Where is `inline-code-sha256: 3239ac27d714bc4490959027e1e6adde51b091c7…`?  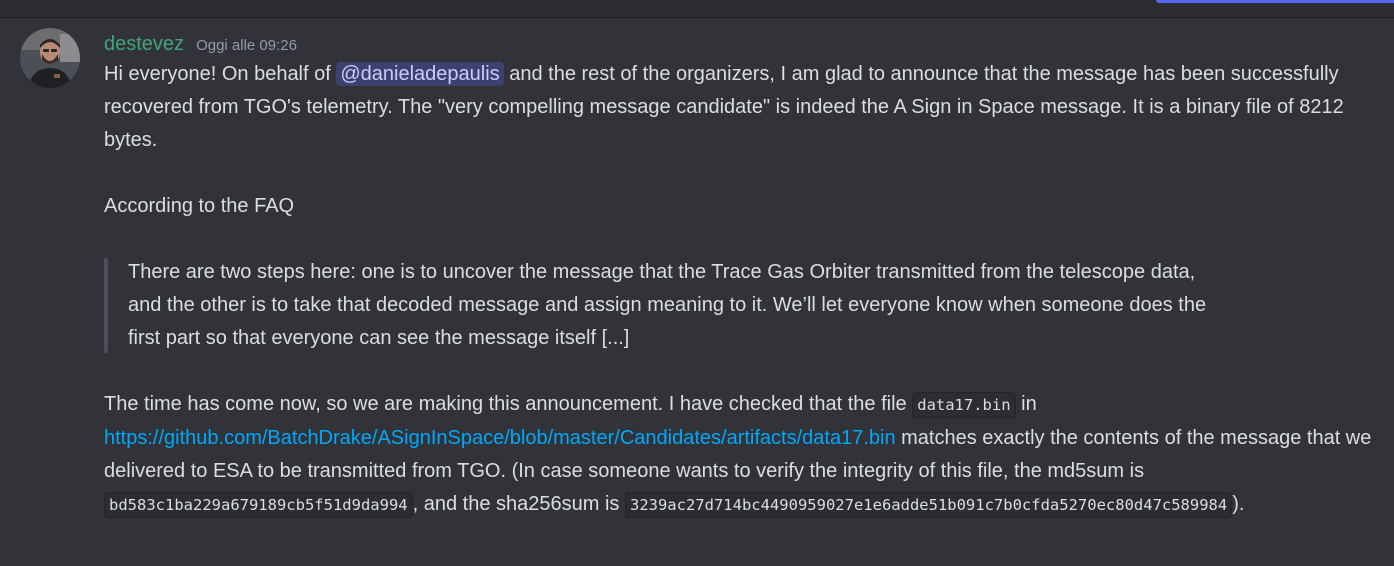 inline-code-sha256: 3239ac27d714bc4490959027e1e6adde51b091c7… is located at coordinates (928, 505).